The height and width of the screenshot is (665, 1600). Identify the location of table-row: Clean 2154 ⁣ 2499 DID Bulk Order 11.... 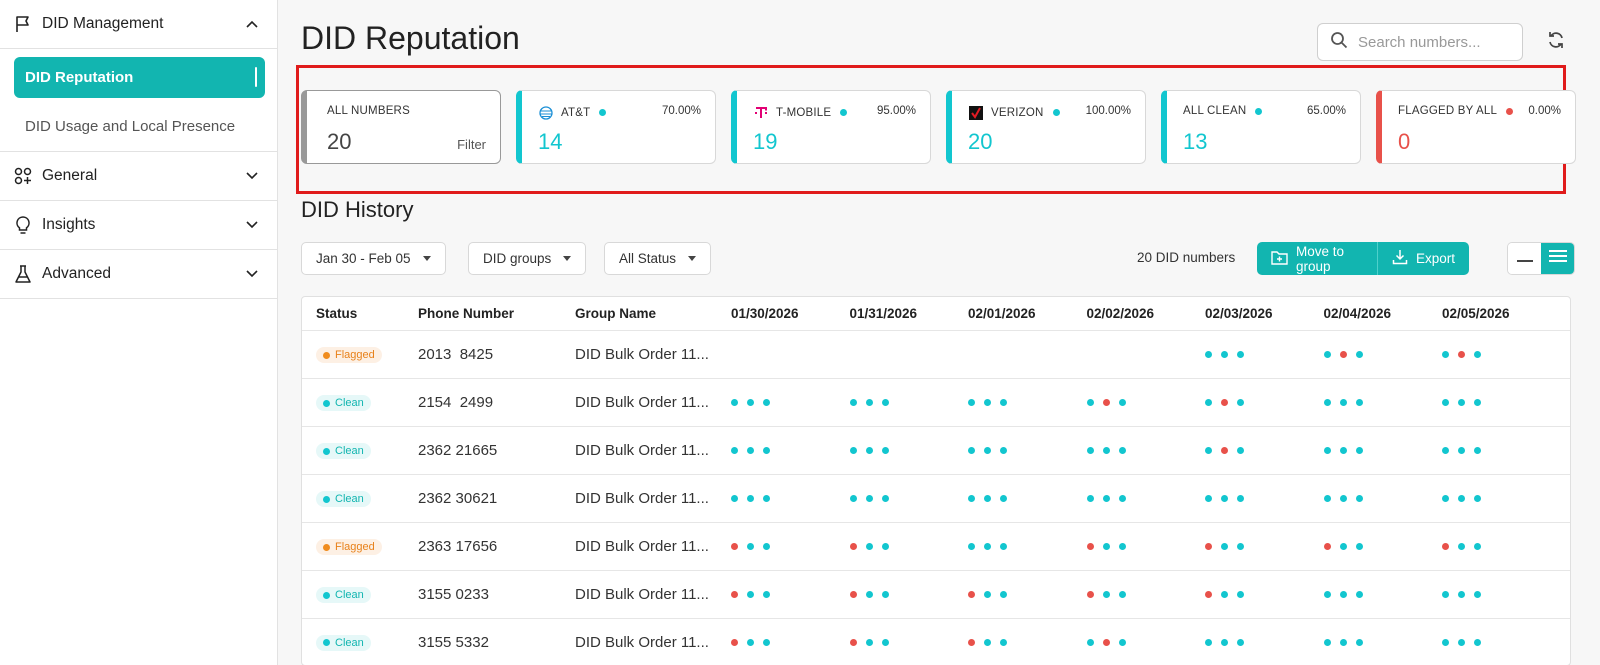
(936, 403).